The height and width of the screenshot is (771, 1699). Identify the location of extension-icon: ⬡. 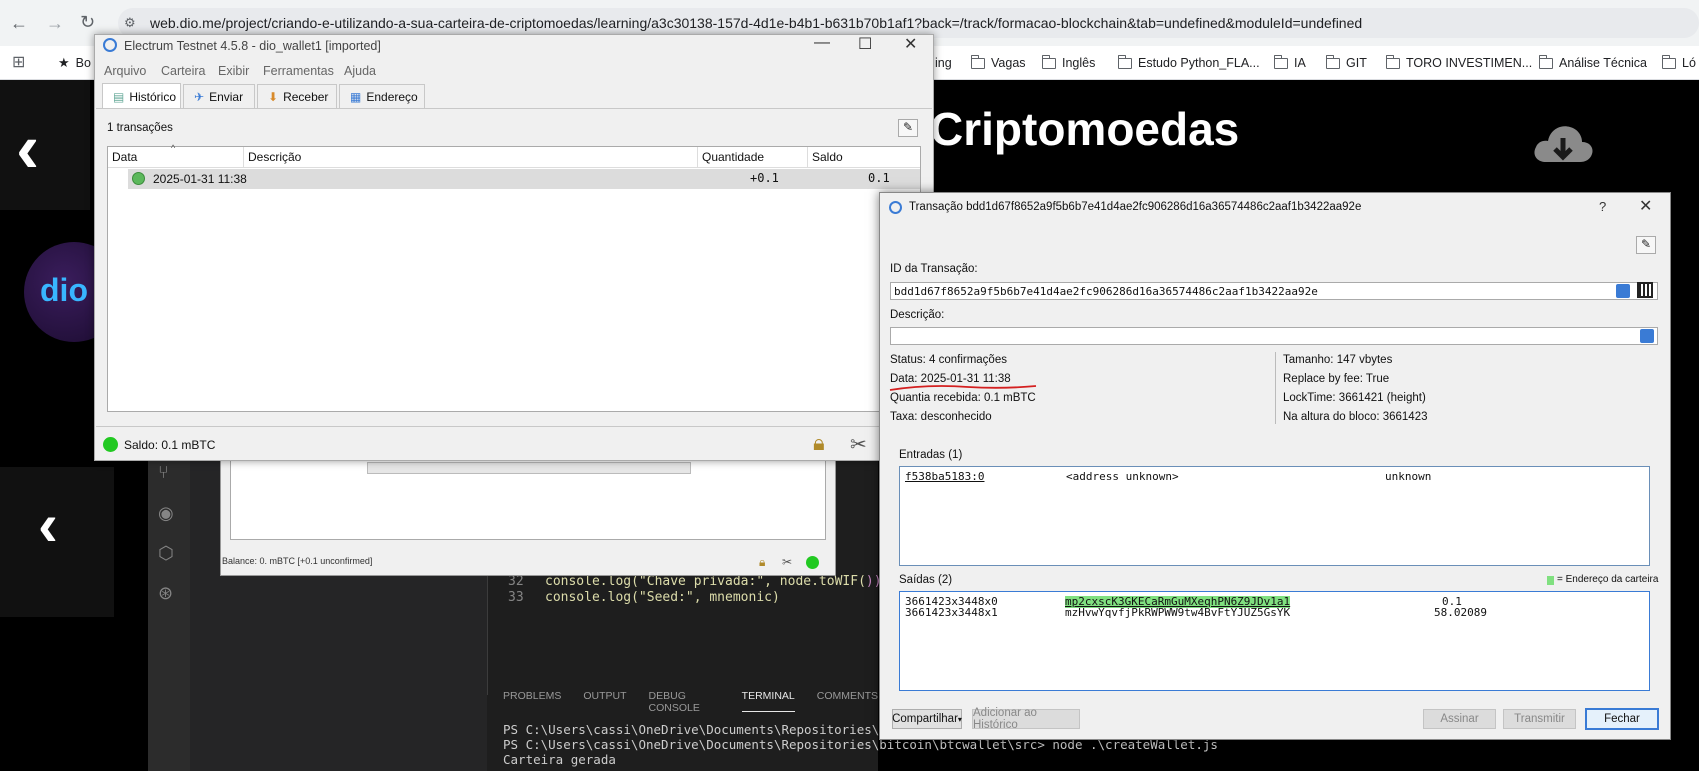
(166, 553).